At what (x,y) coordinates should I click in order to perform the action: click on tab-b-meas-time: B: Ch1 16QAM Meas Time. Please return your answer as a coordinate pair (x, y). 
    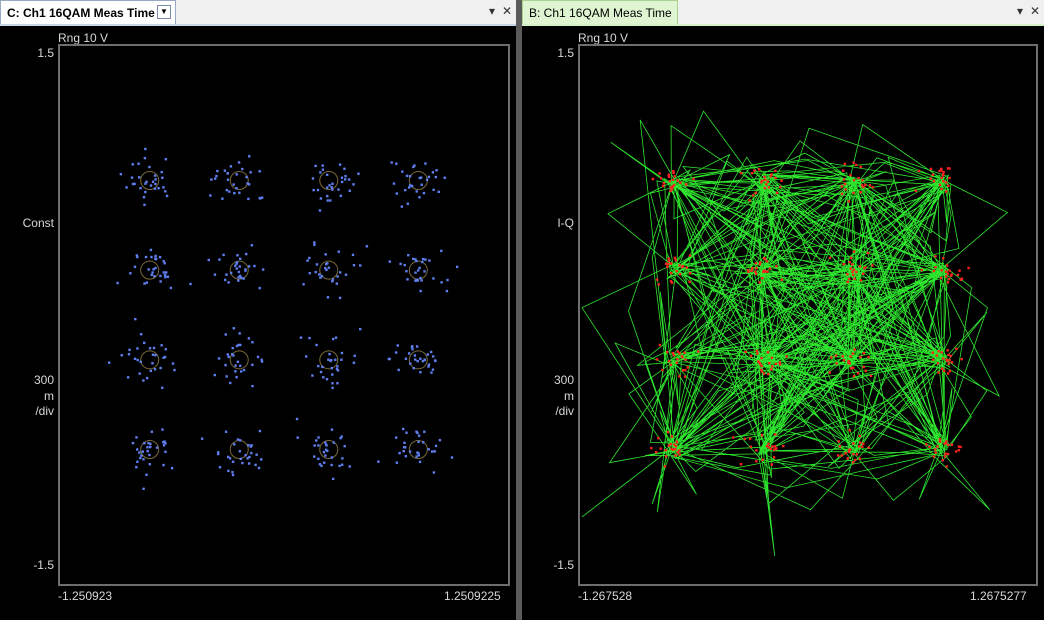
    Looking at the image, I should click on (600, 12).